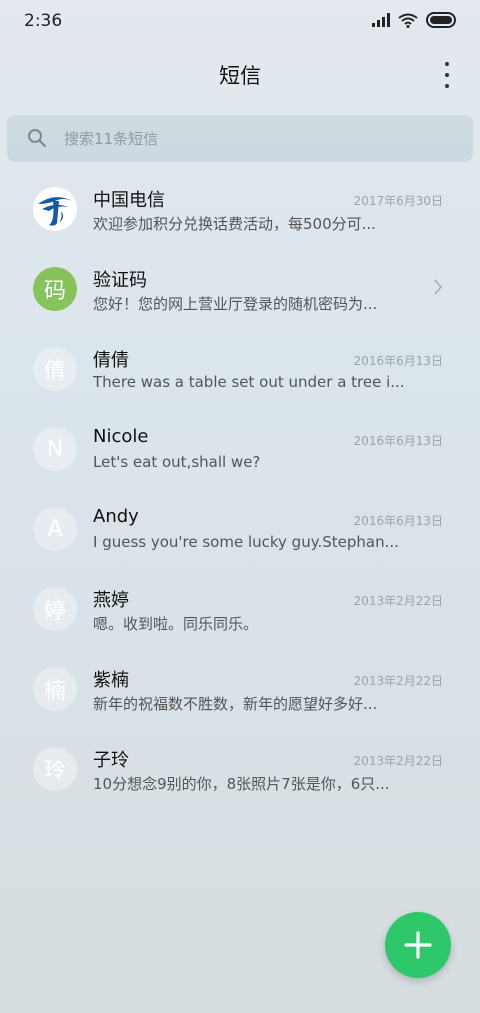  What do you see at coordinates (240, 610) in the screenshot?
I see `thread-row: 婷 燕婷 嗯。收到啦。同乐同乐。 2013年2月22日` at bounding box center [240, 610].